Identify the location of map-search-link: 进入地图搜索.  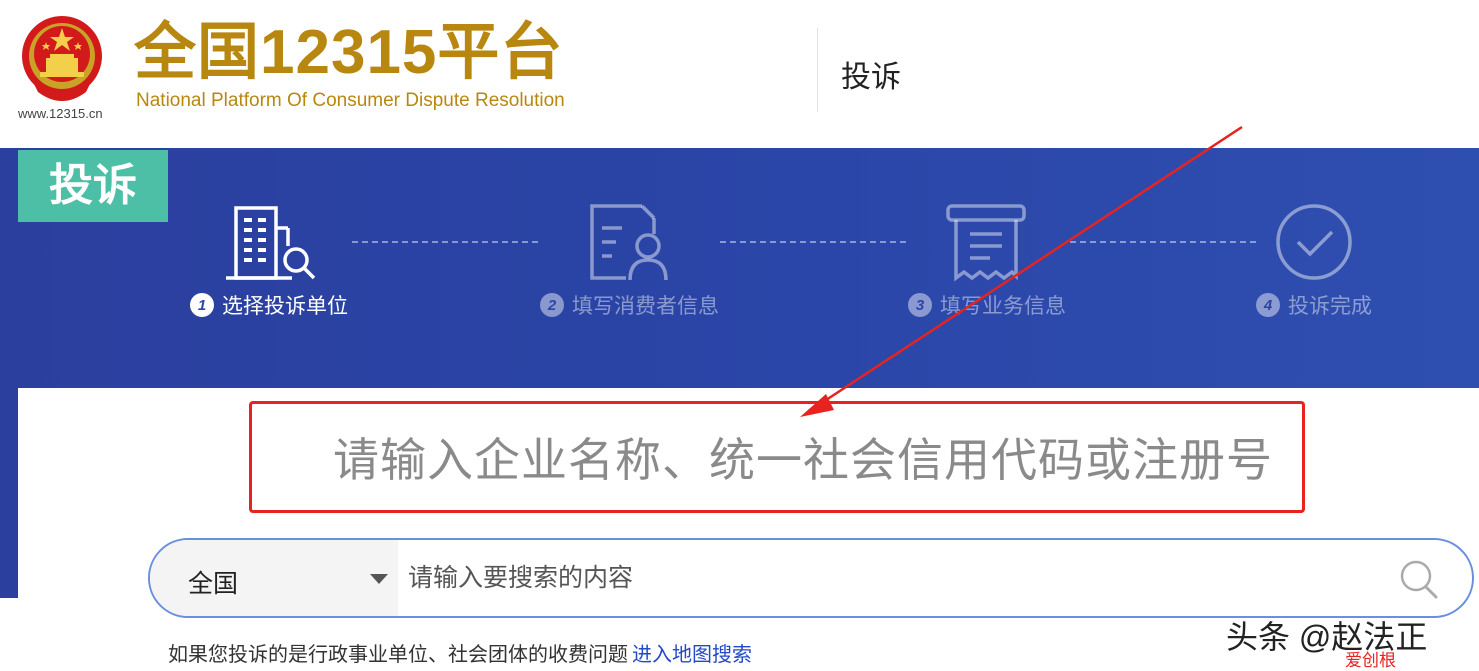
(692, 655).